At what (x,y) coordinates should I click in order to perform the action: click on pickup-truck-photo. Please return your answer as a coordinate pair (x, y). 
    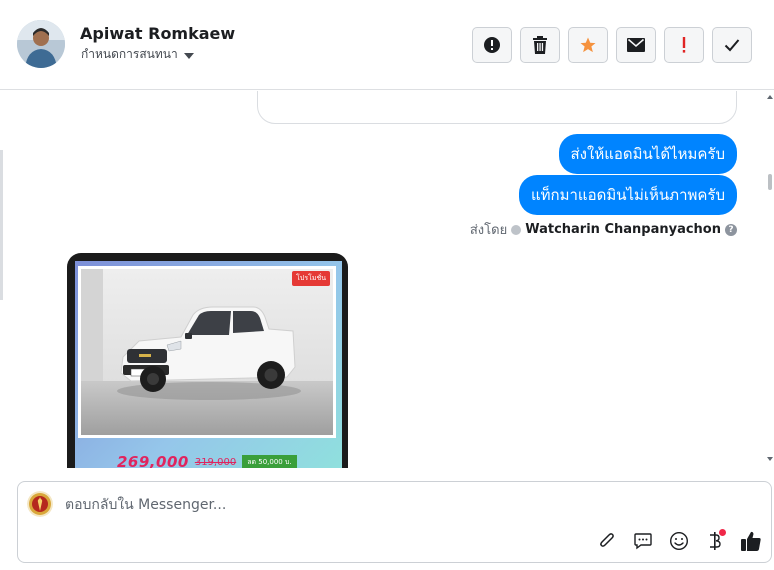
    Looking at the image, I should click on (207, 352).